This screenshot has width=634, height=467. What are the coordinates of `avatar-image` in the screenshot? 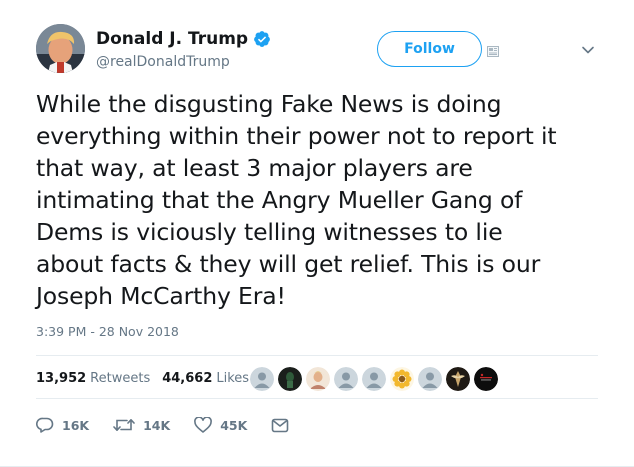 It's located at (60, 48).